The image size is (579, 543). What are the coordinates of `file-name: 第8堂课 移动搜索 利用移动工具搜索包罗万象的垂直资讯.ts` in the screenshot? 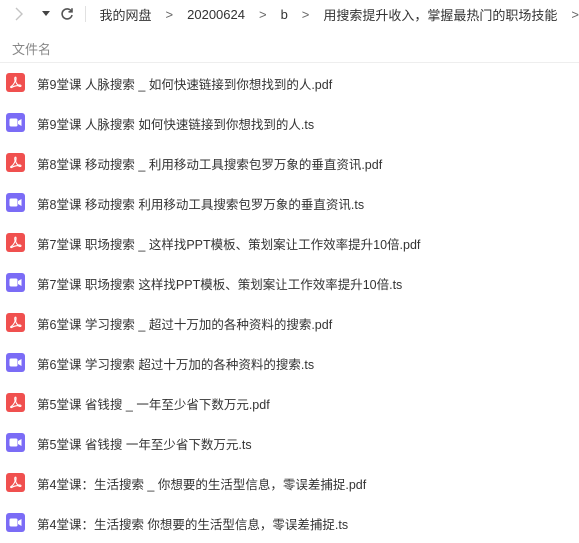 It's located at (200, 203).